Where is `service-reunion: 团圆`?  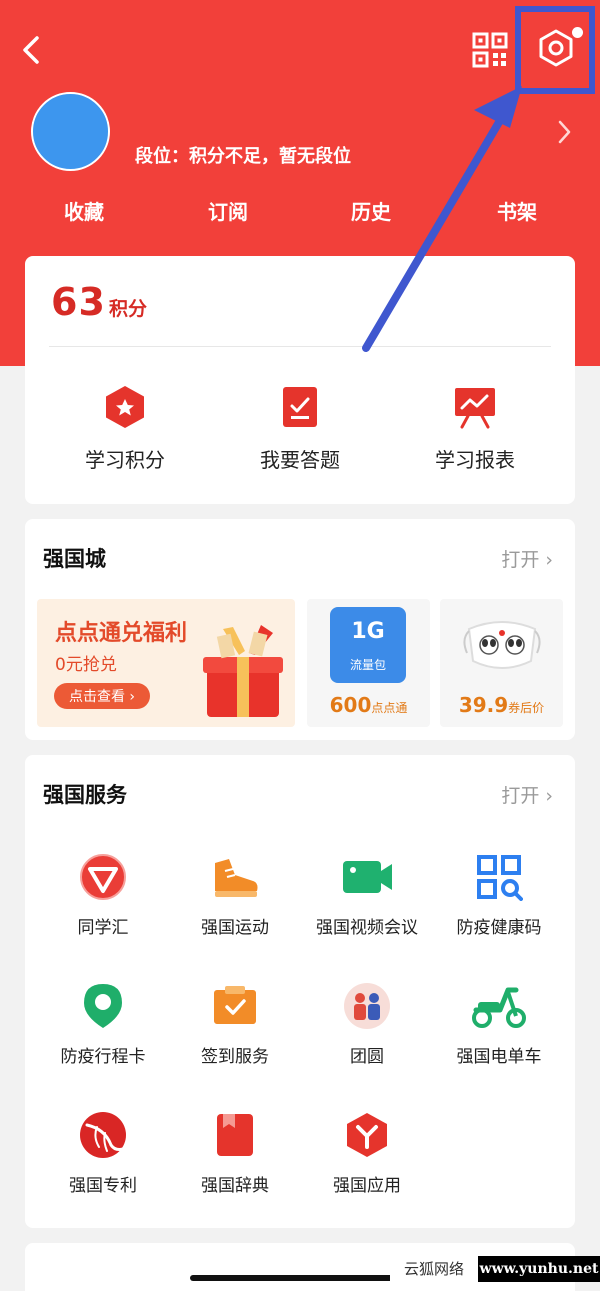
service-reunion: 团圆 is located at coordinates (367, 1024).